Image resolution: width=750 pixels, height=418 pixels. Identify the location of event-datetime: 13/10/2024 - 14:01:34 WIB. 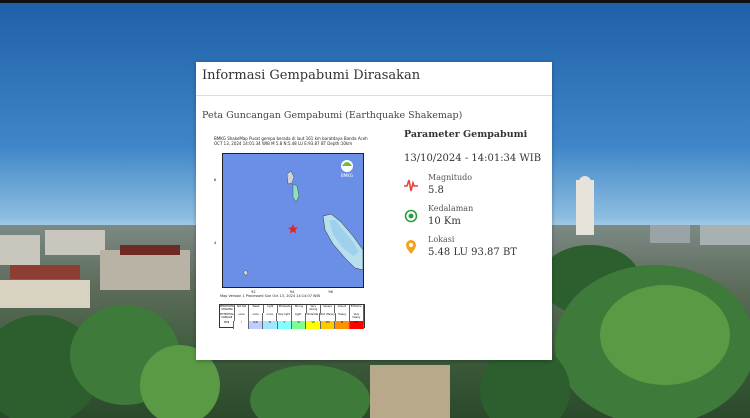
(473, 158).